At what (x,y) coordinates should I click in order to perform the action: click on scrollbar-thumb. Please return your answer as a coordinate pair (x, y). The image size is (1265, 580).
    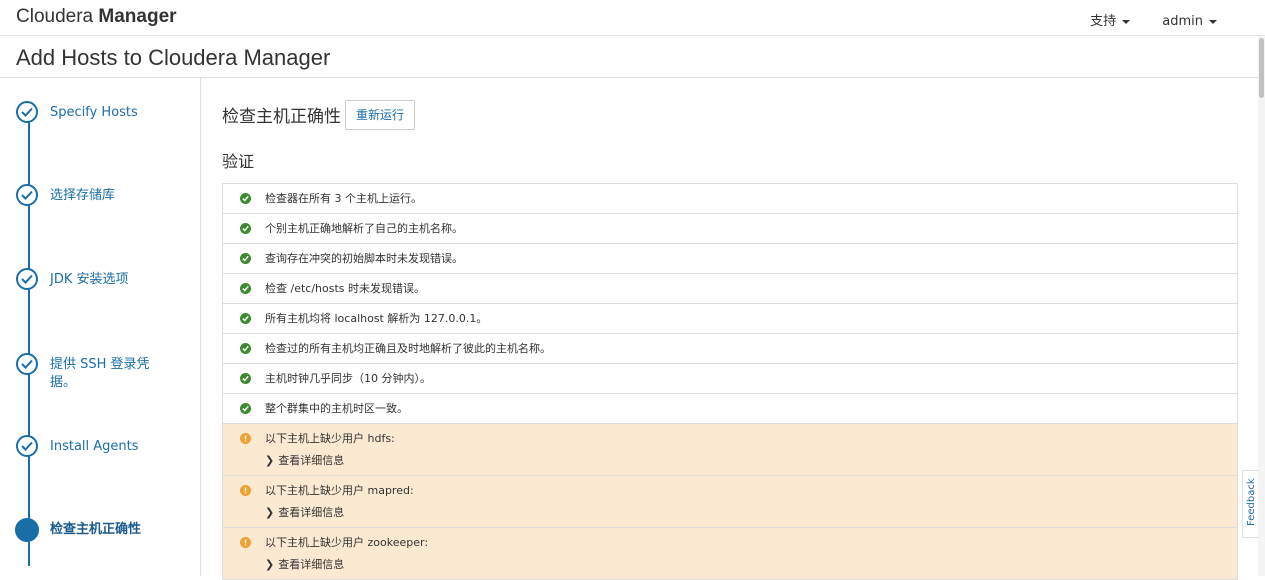
    Looking at the image, I should click on (1261, 68).